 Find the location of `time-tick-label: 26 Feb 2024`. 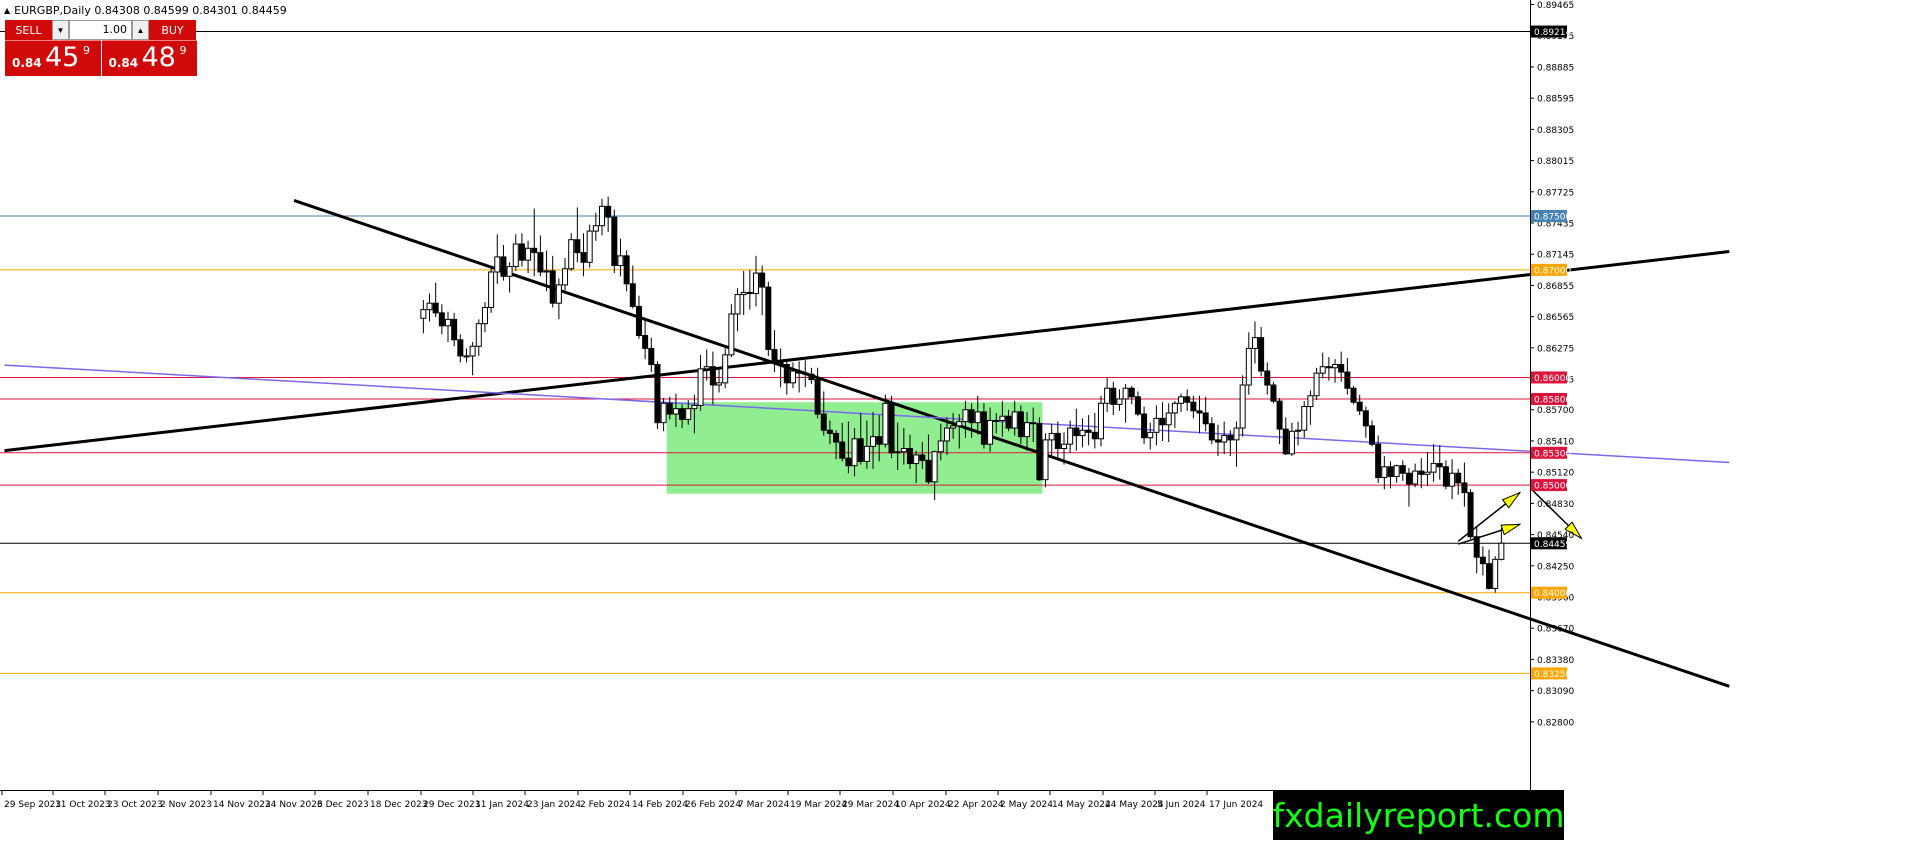

time-tick-label: 26 Feb 2024 is located at coordinates (713, 805).